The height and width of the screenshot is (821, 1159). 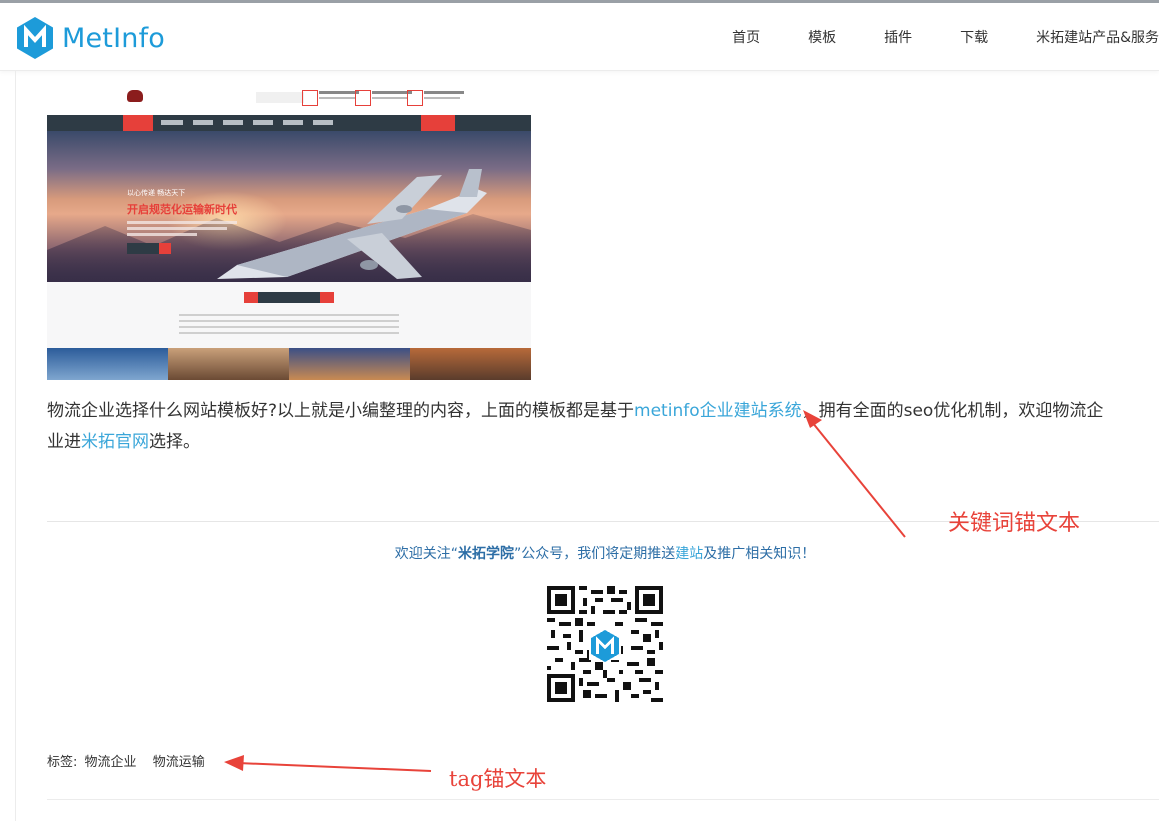 I want to click on article-text: 业进, so click(x=64, y=442).